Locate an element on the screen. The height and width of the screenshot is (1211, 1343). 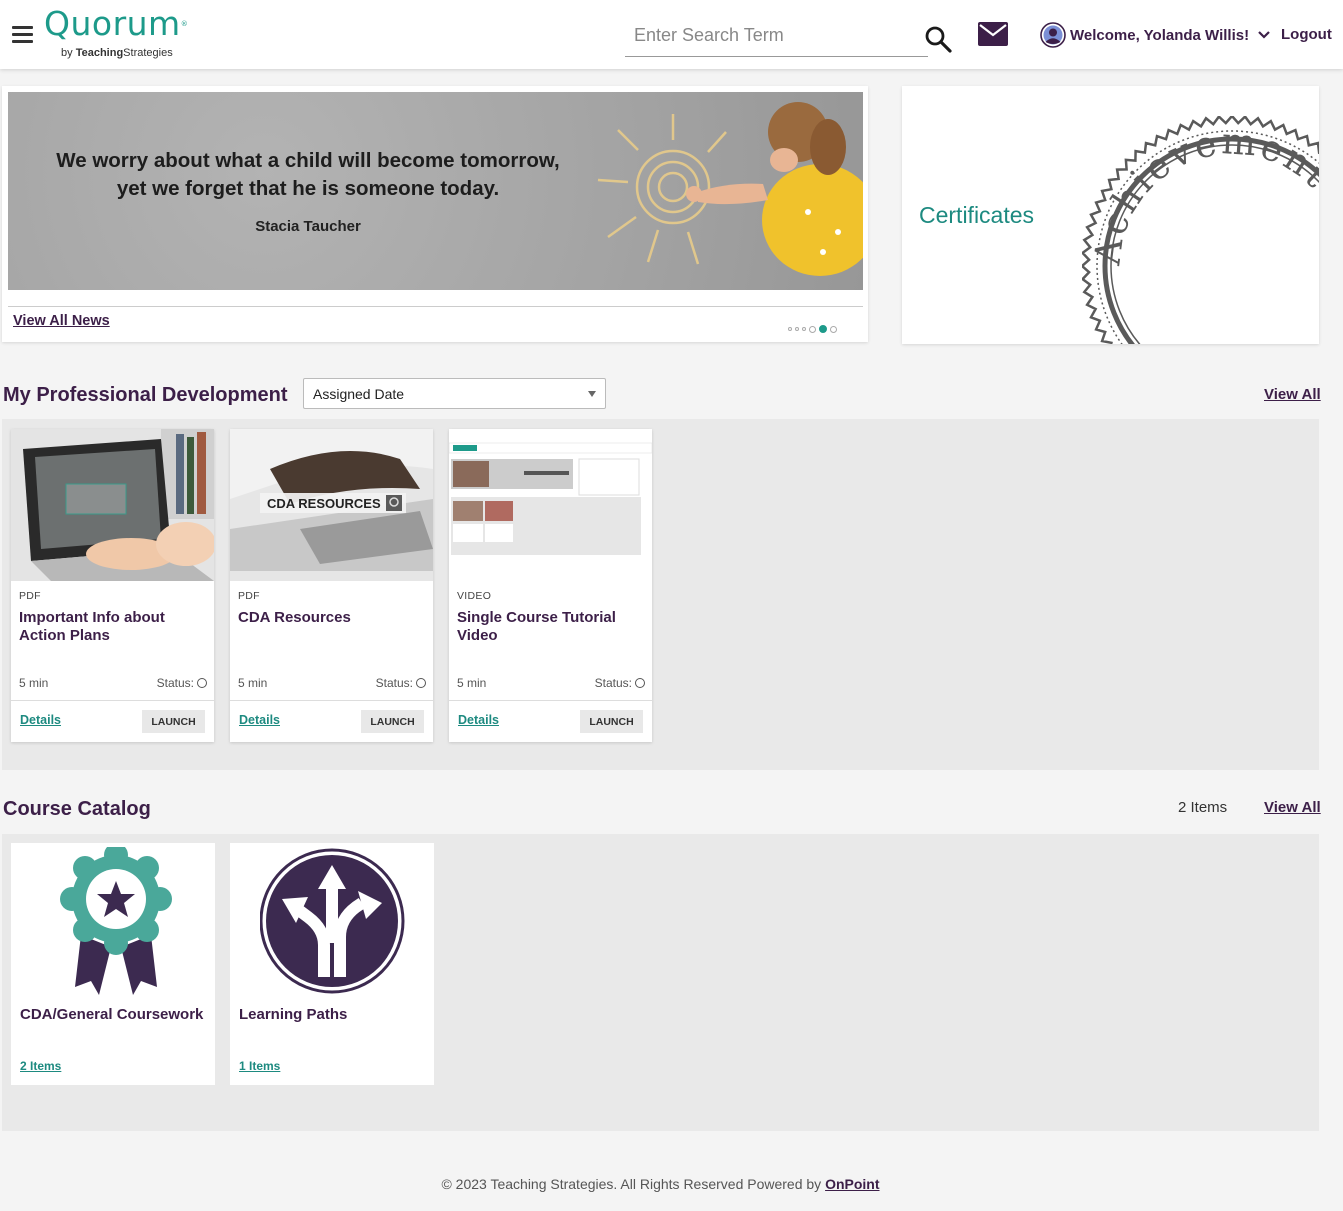
logo-wordmark: Quorum® is located at coordinates (116, 23).